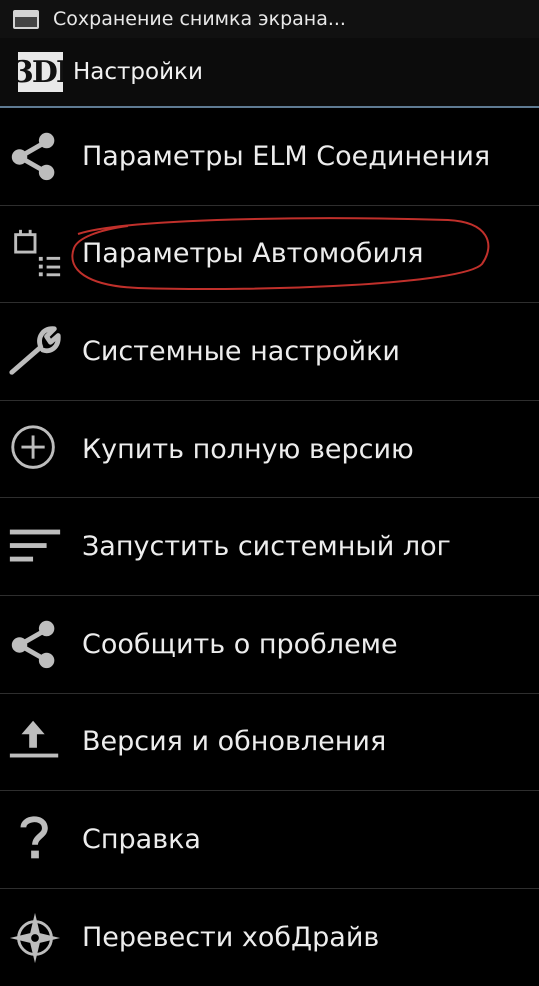 The height and width of the screenshot is (986, 539). What do you see at coordinates (286, 156) in the screenshot?
I see `menu-item-label: Параметры ELM Соединения` at bounding box center [286, 156].